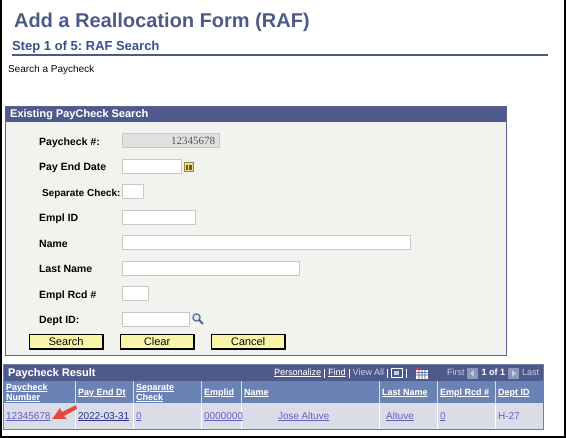 The image size is (566, 438). What do you see at coordinates (400, 416) in the screenshot?
I see `table-cell-link: Altuve` at bounding box center [400, 416].